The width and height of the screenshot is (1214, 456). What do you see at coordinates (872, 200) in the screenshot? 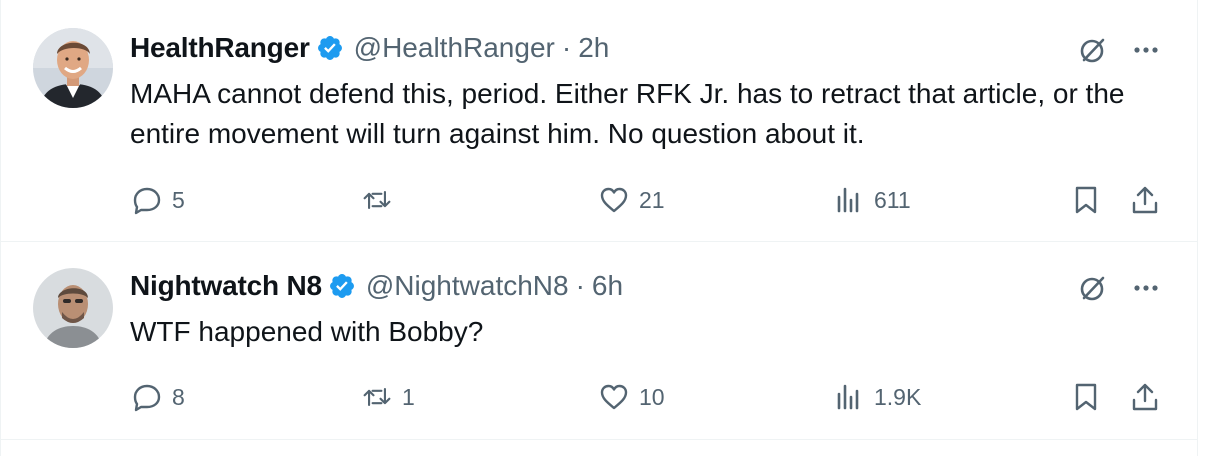
I see `views-button: 611` at bounding box center [872, 200].